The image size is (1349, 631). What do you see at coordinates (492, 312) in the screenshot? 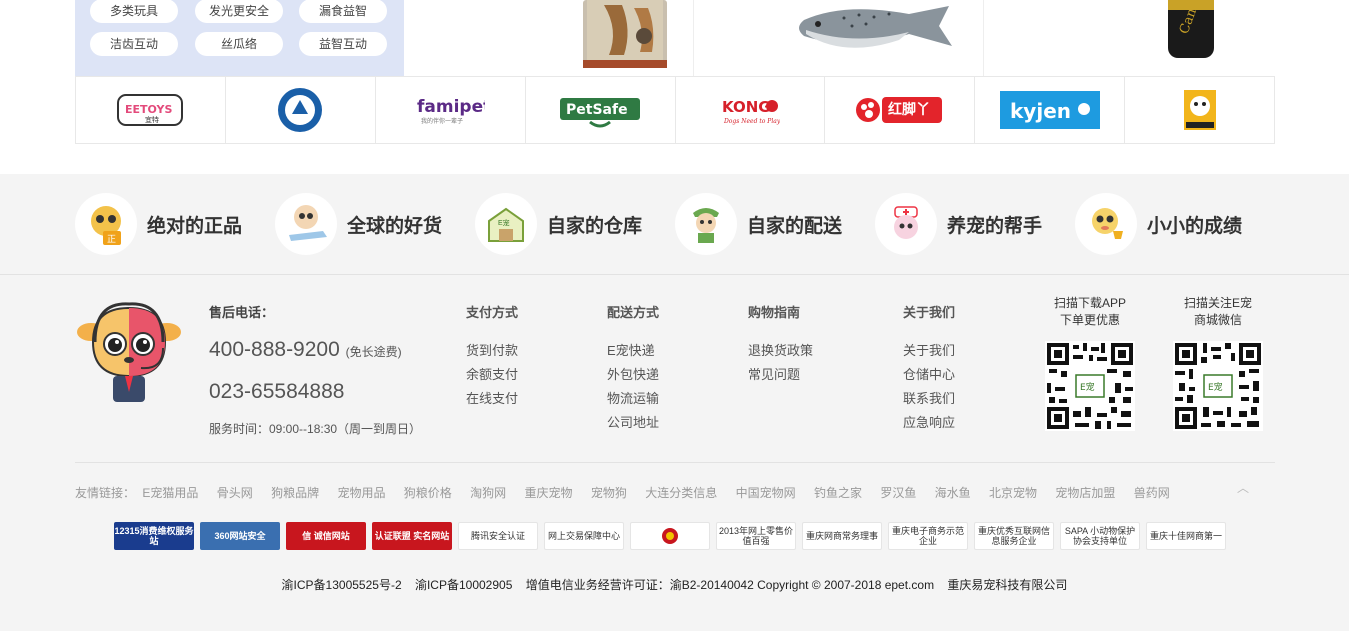
I see `col-heading: 支付方式` at bounding box center [492, 312].